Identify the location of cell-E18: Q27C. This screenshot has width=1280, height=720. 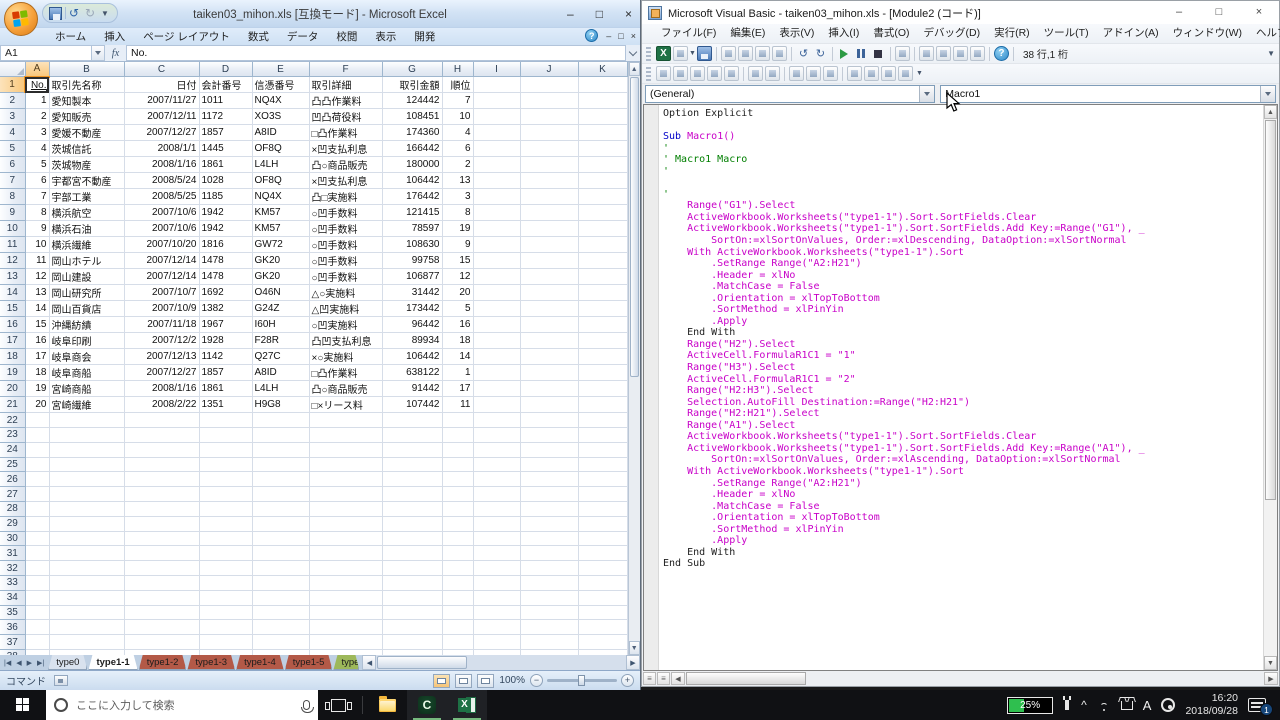
(281, 357).